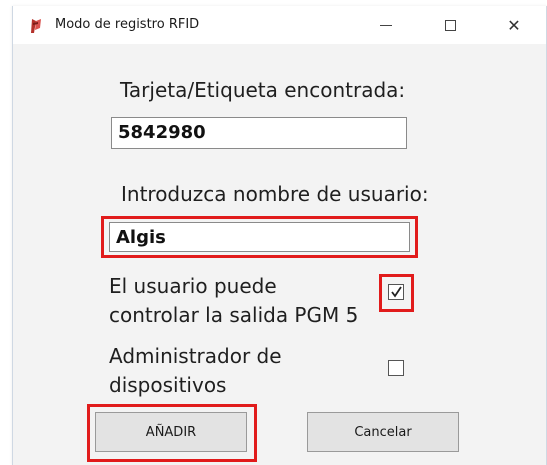 The width and height of the screenshot is (547, 465). What do you see at coordinates (127, 24) in the screenshot?
I see `window-title: Modo de registro RFID` at bounding box center [127, 24].